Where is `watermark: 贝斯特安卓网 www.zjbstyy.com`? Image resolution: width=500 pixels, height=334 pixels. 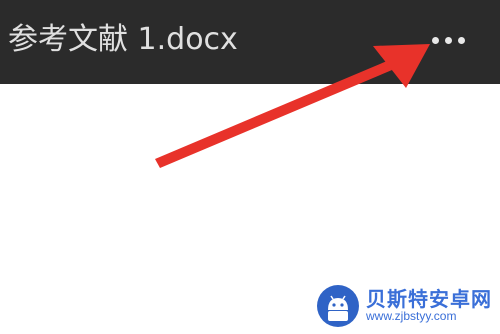 watermark: 贝斯特安卓网 www.zjbstyy.com is located at coordinates (404, 306).